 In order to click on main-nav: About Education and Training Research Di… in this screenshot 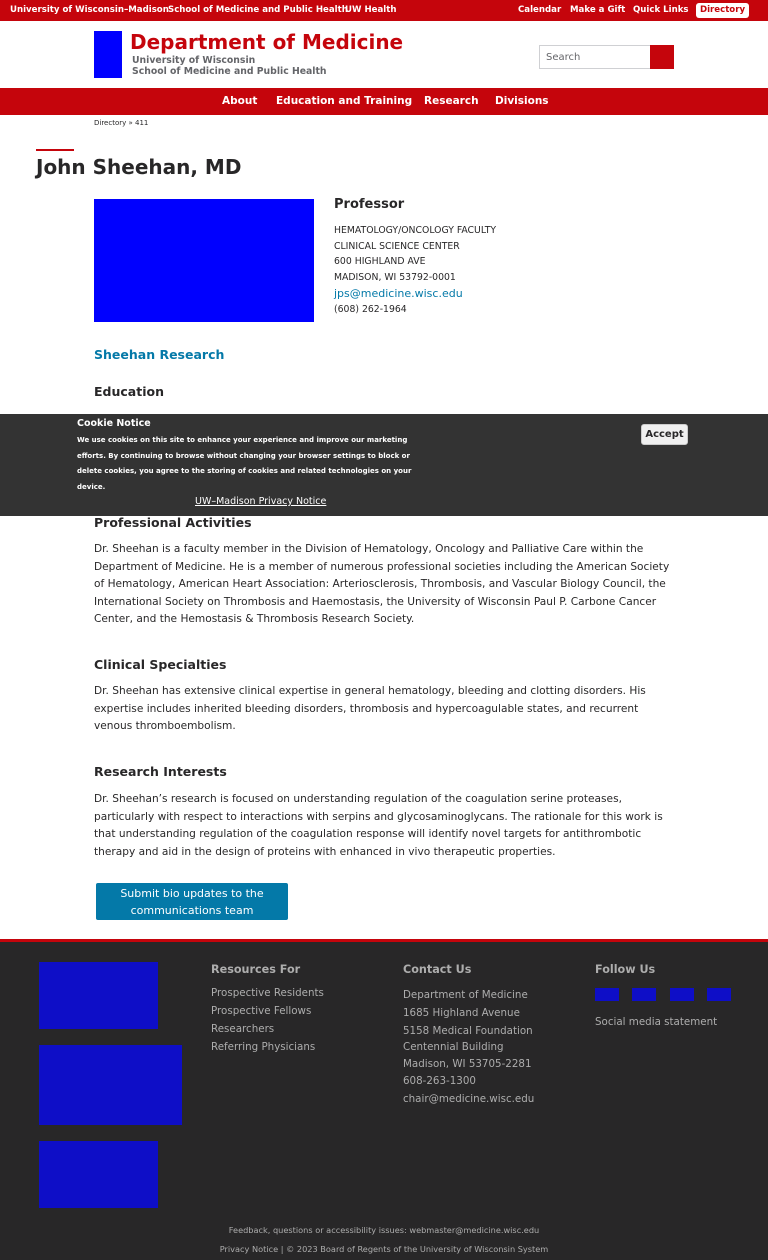, I will do `click(384, 101)`.